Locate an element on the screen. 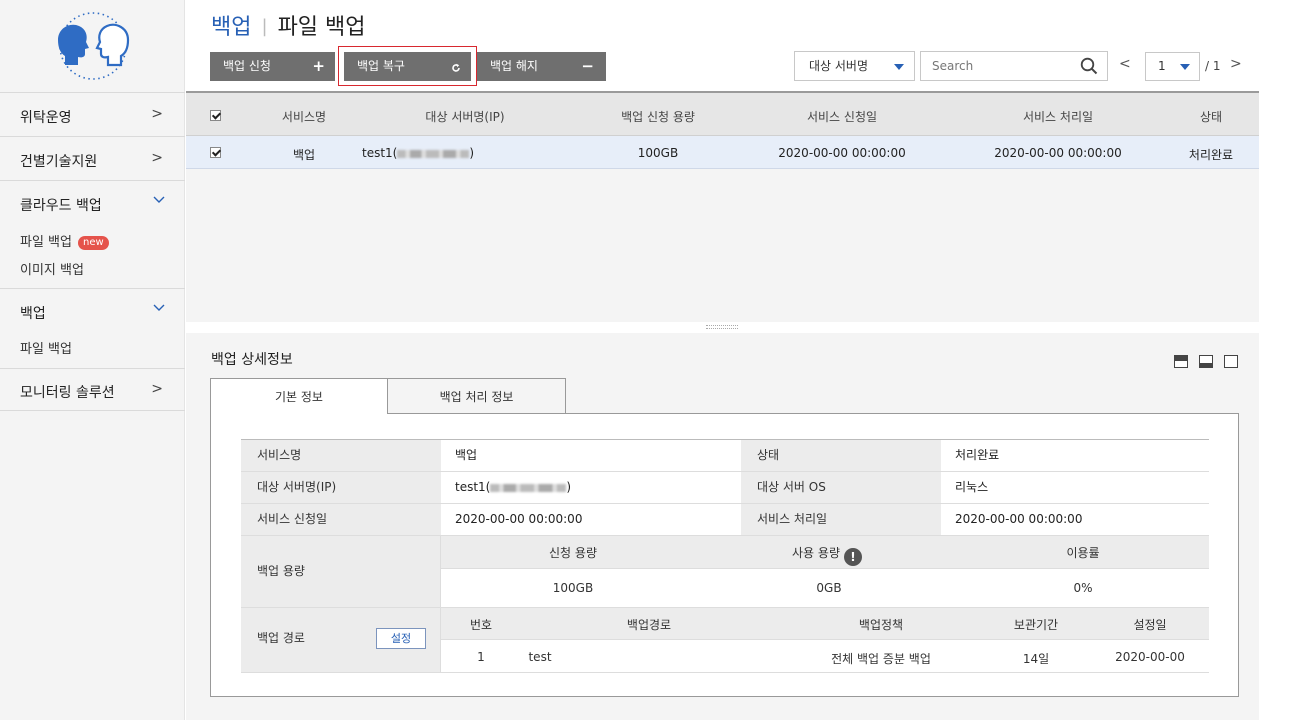 The width and height of the screenshot is (1295, 720). splitter-handle is located at coordinates (722, 327).